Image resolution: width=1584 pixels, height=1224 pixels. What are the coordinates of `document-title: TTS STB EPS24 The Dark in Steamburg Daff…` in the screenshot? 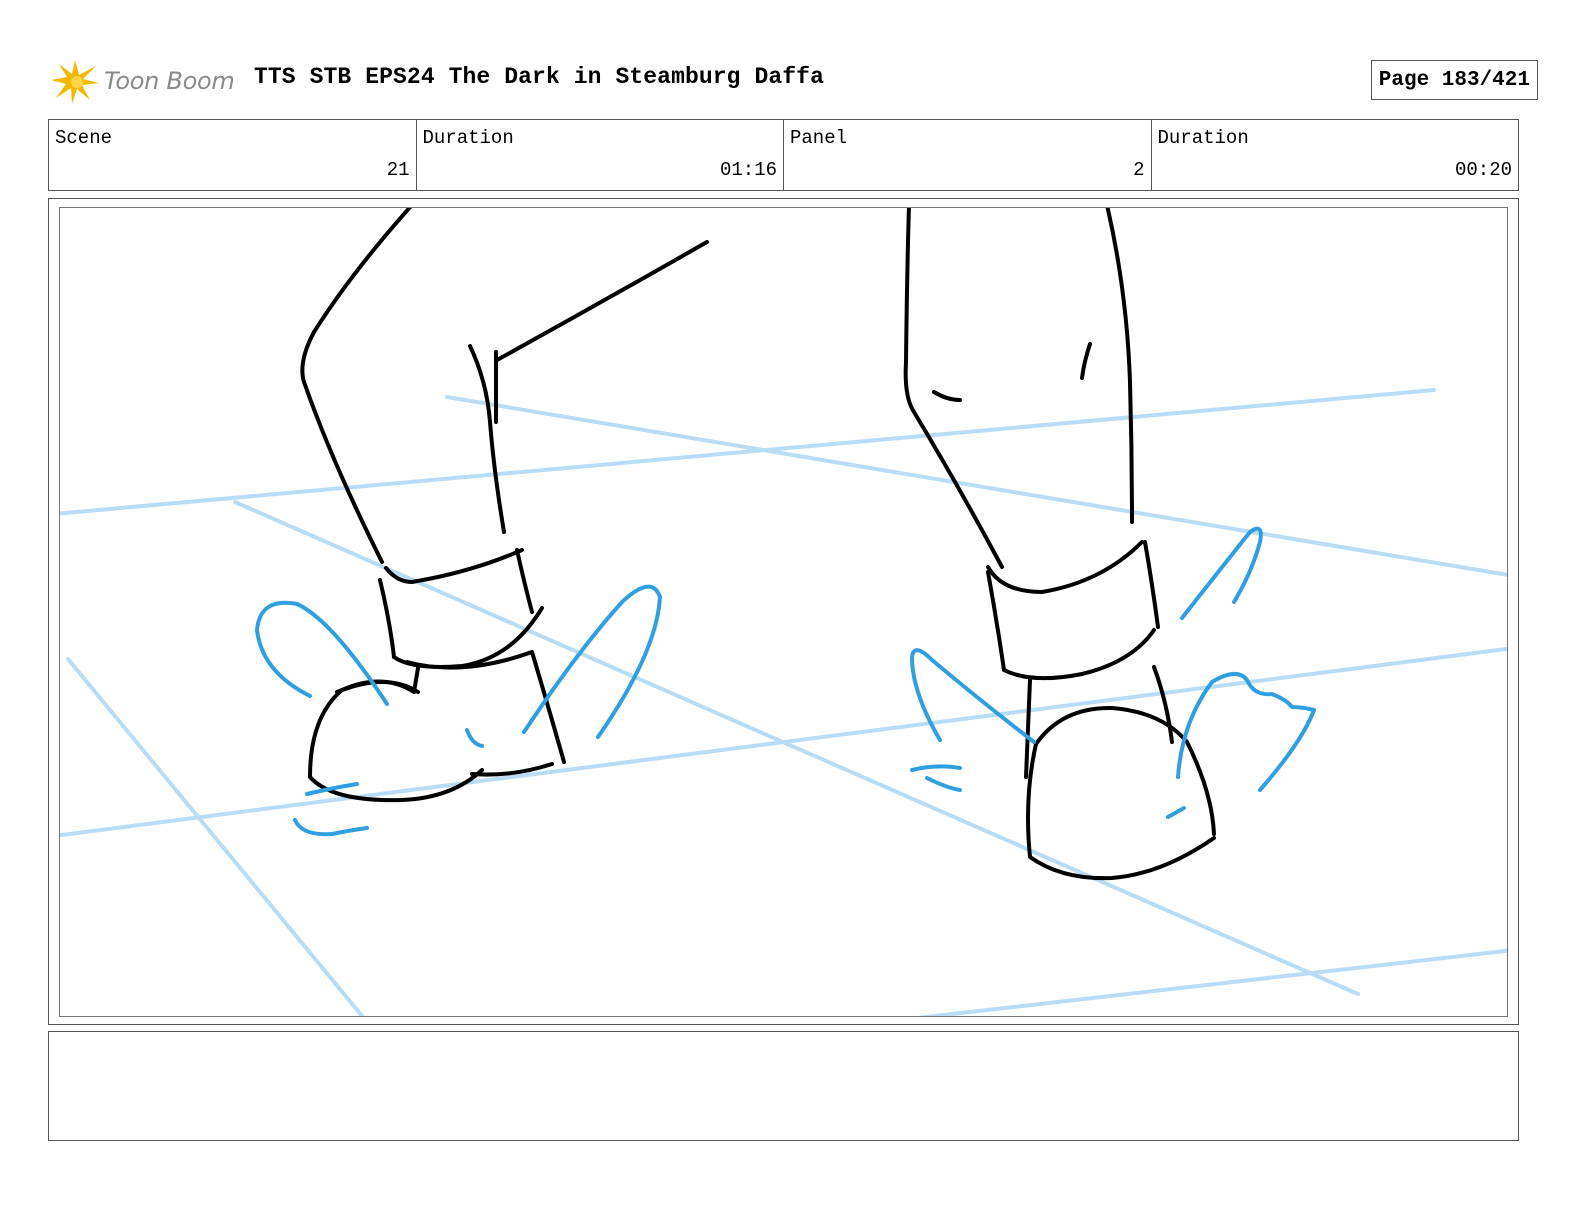 It's located at (539, 77).